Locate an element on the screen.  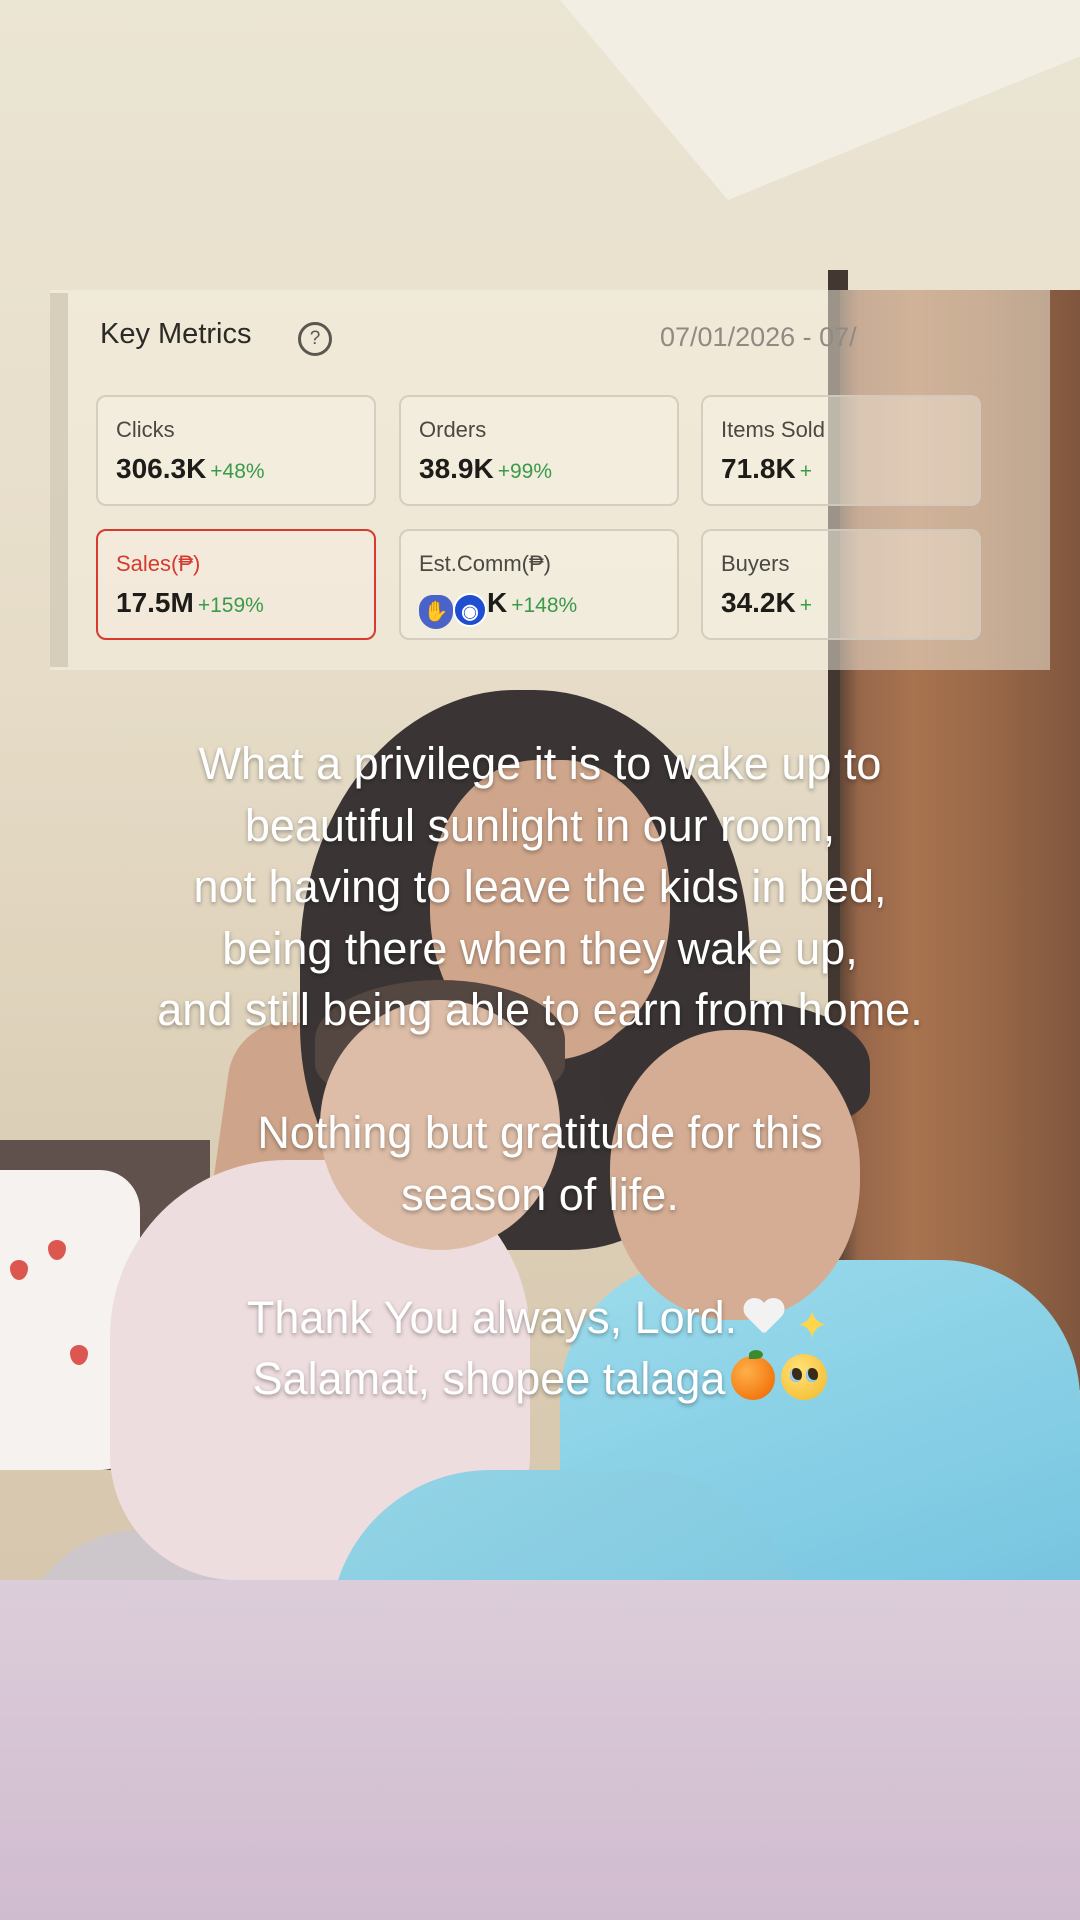
metric-value: K is located at coordinates (497, 602).